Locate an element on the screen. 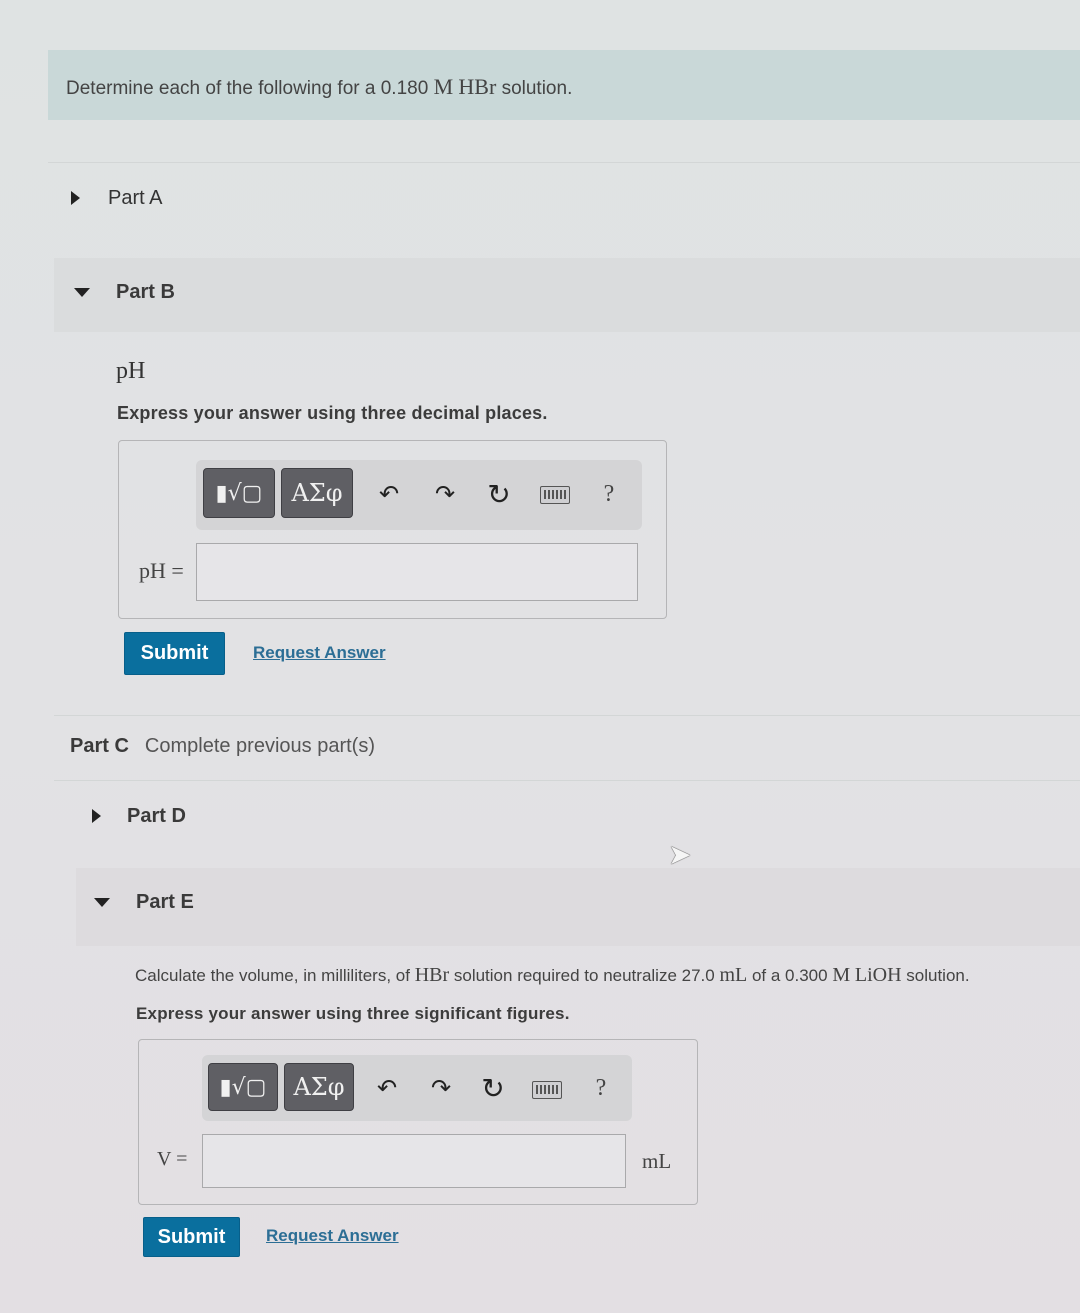 Image resolution: width=1080 pixels, height=1313 pixels. part-c-row: Part C Complete previous part(s) is located at coordinates (222, 746).